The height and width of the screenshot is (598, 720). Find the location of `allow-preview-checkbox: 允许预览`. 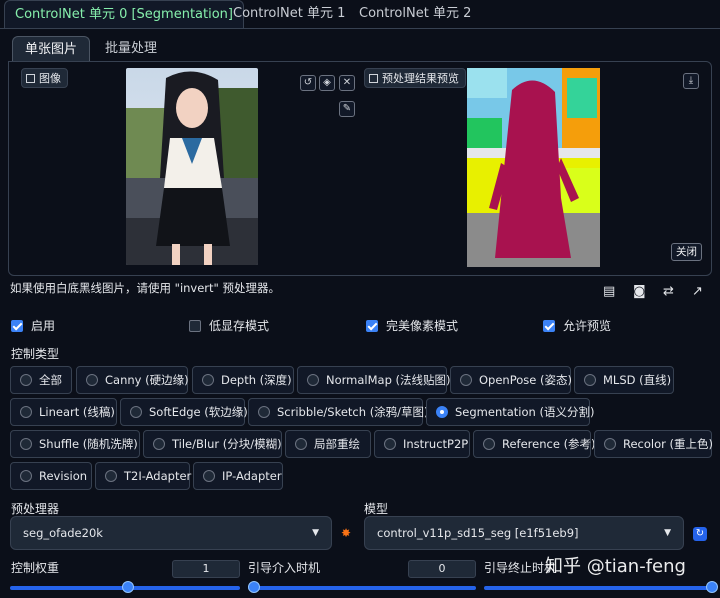

allow-preview-checkbox: 允许预览 is located at coordinates (577, 326).